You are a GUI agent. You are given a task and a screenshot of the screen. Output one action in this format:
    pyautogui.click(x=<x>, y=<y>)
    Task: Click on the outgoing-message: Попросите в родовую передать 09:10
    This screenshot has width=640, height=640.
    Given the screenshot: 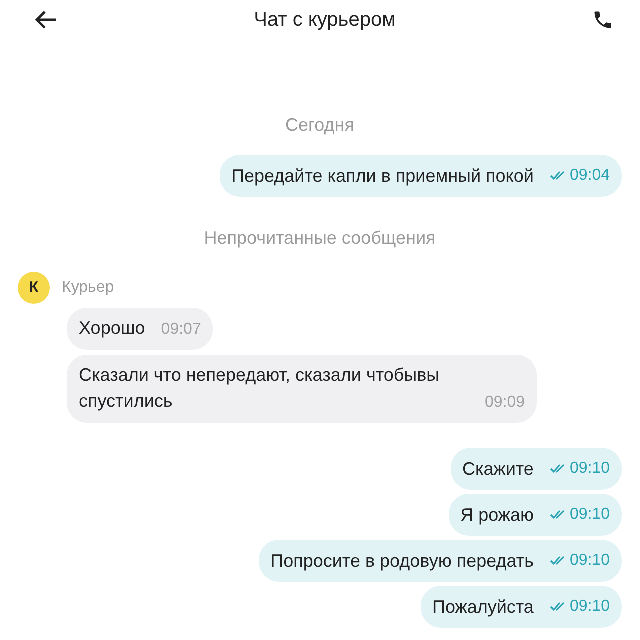 What is the action you would take?
    pyautogui.click(x=440, y=561)
    